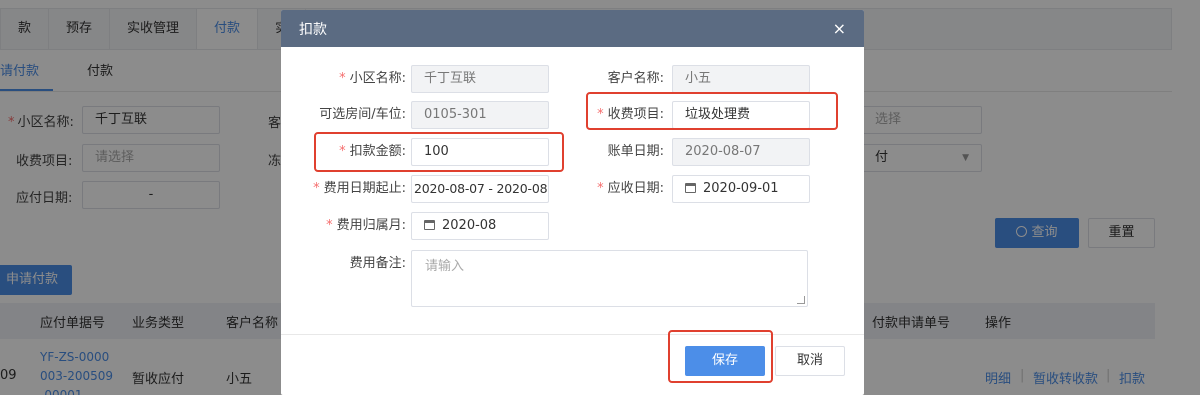  I want to click on belong-month-label: * 费用归属月:, so click(366, 225).